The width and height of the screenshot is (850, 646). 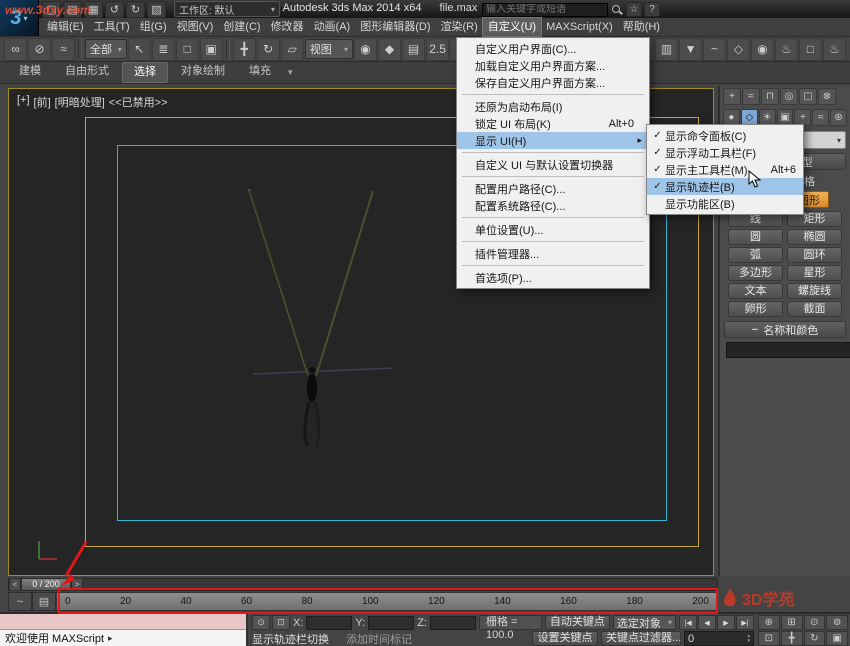 I want to click on search-icon, so click(x=617, y=10).